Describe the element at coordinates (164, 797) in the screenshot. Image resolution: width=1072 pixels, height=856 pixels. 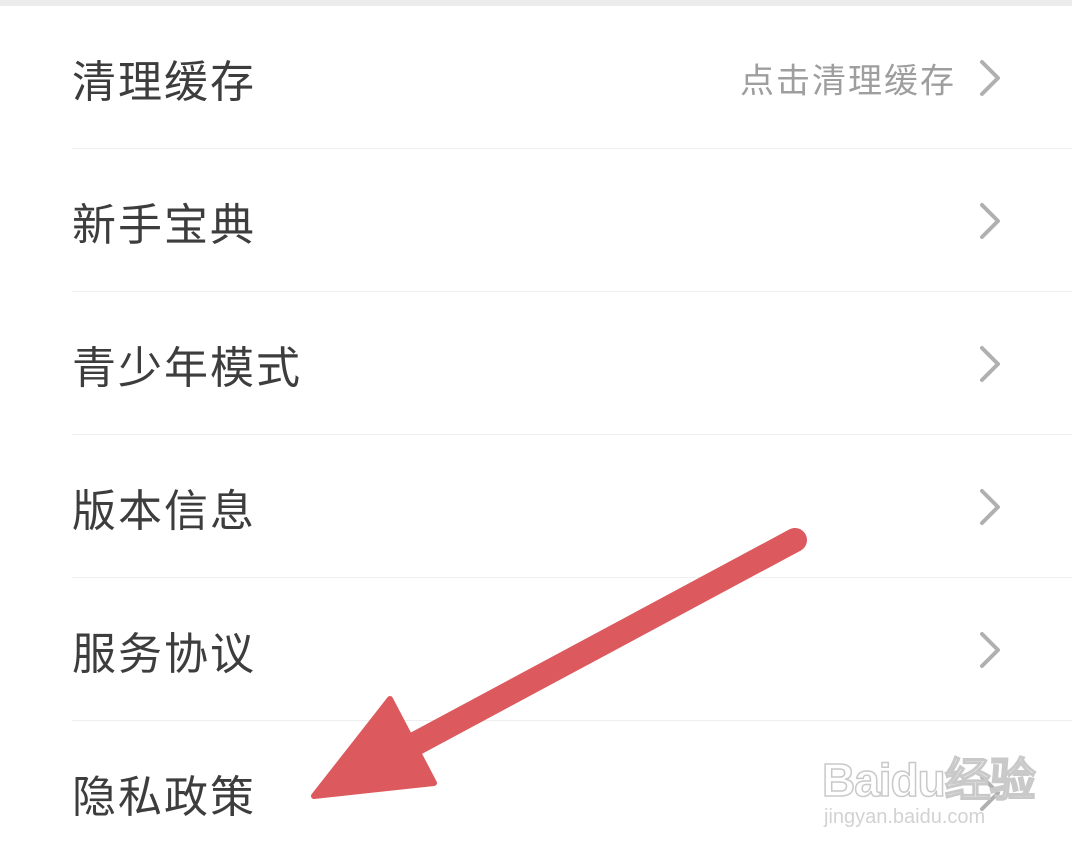
I see `item-label: 隐私政策` at that location.